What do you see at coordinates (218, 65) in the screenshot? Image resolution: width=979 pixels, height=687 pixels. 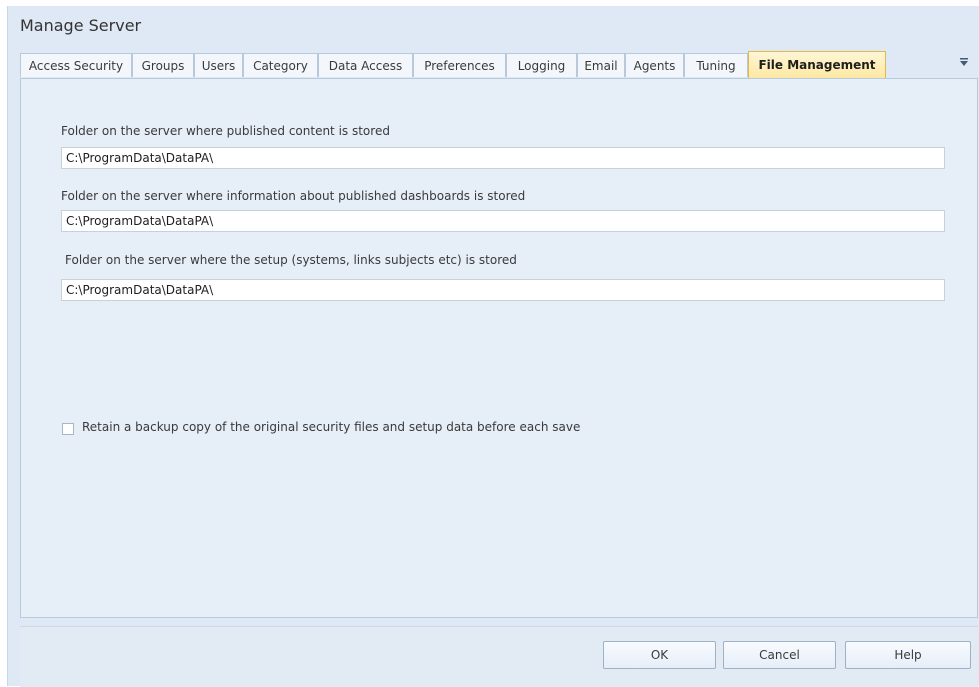 I see `tab-users: Users` at bounding box center [218, 65].